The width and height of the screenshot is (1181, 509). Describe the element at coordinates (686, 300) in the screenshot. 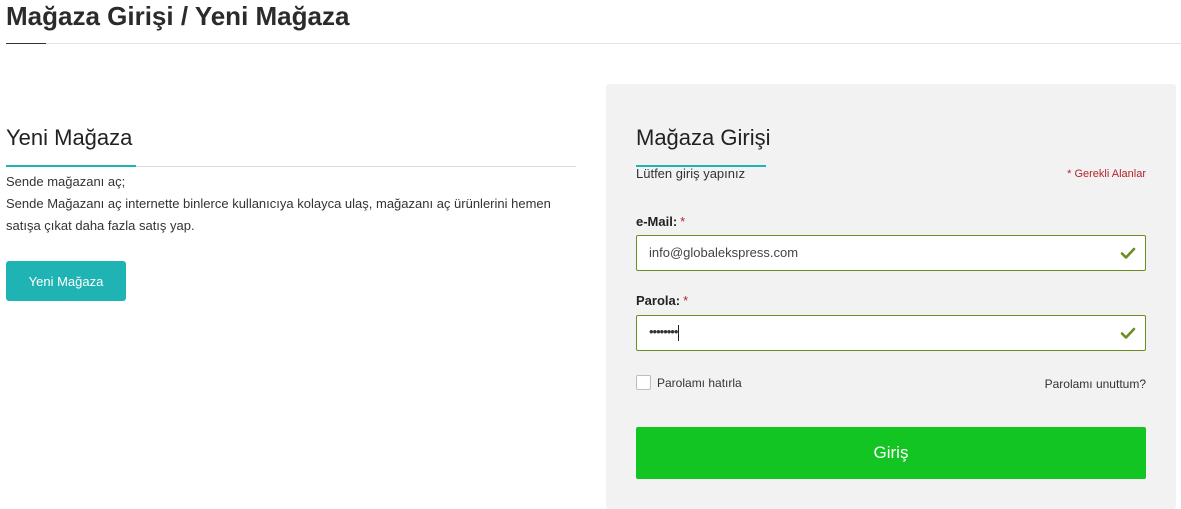

I see `password-required-star: *` at that location.